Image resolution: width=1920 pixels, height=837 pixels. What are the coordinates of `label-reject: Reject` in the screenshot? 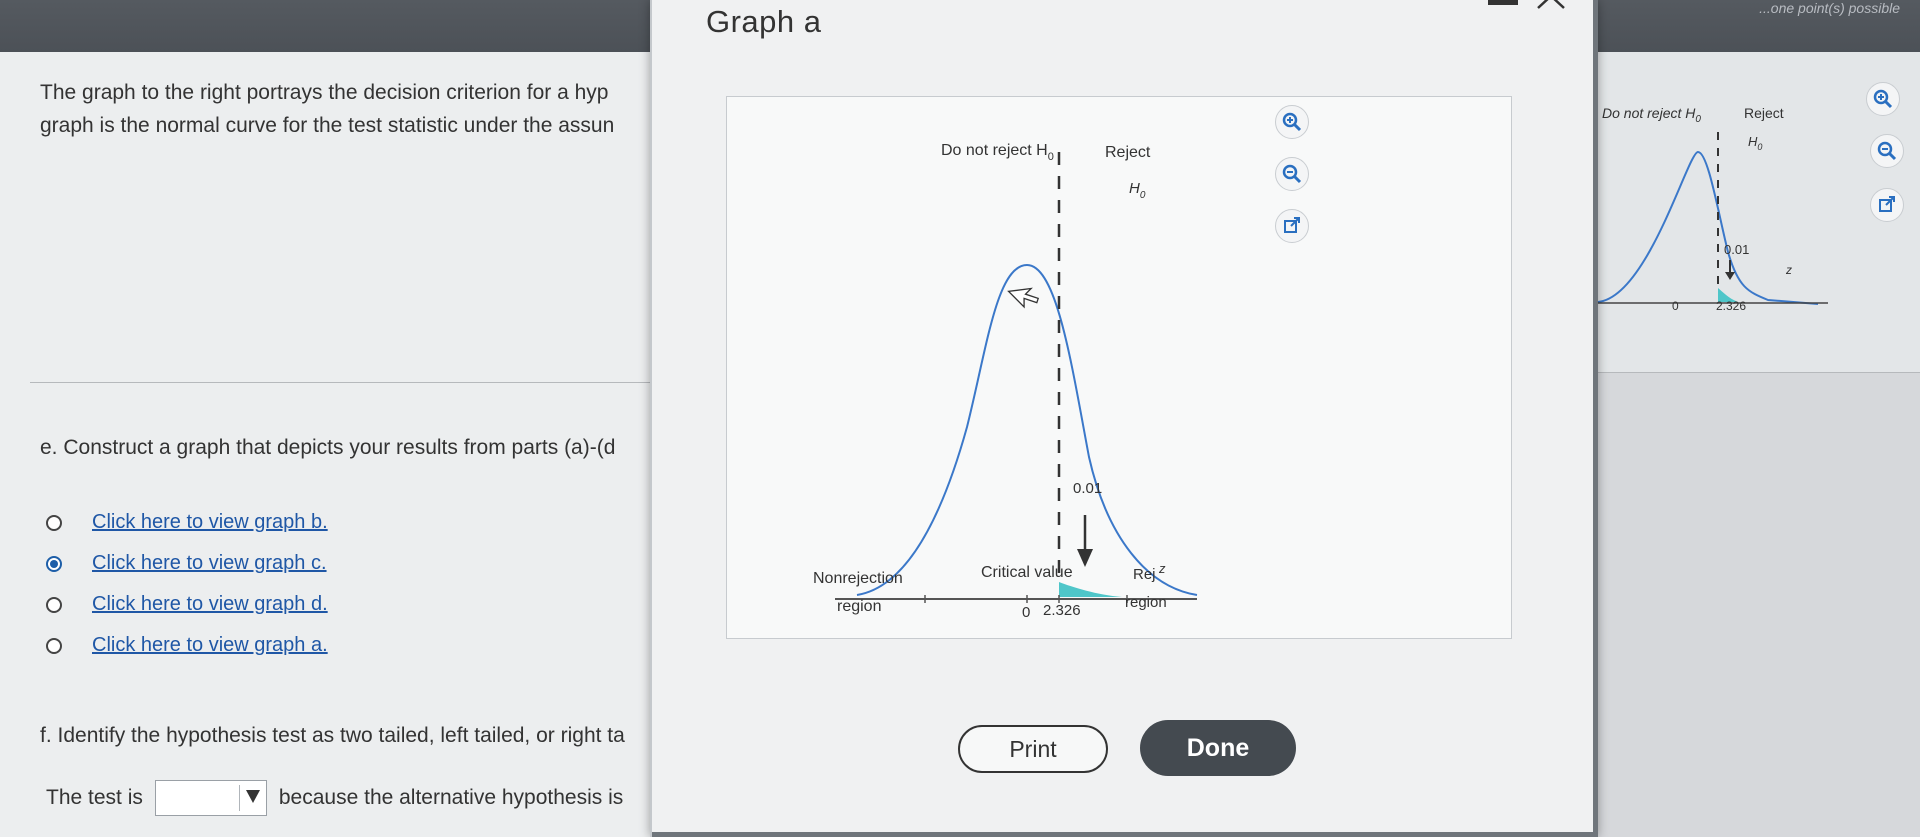 It's located at (1128, 152).